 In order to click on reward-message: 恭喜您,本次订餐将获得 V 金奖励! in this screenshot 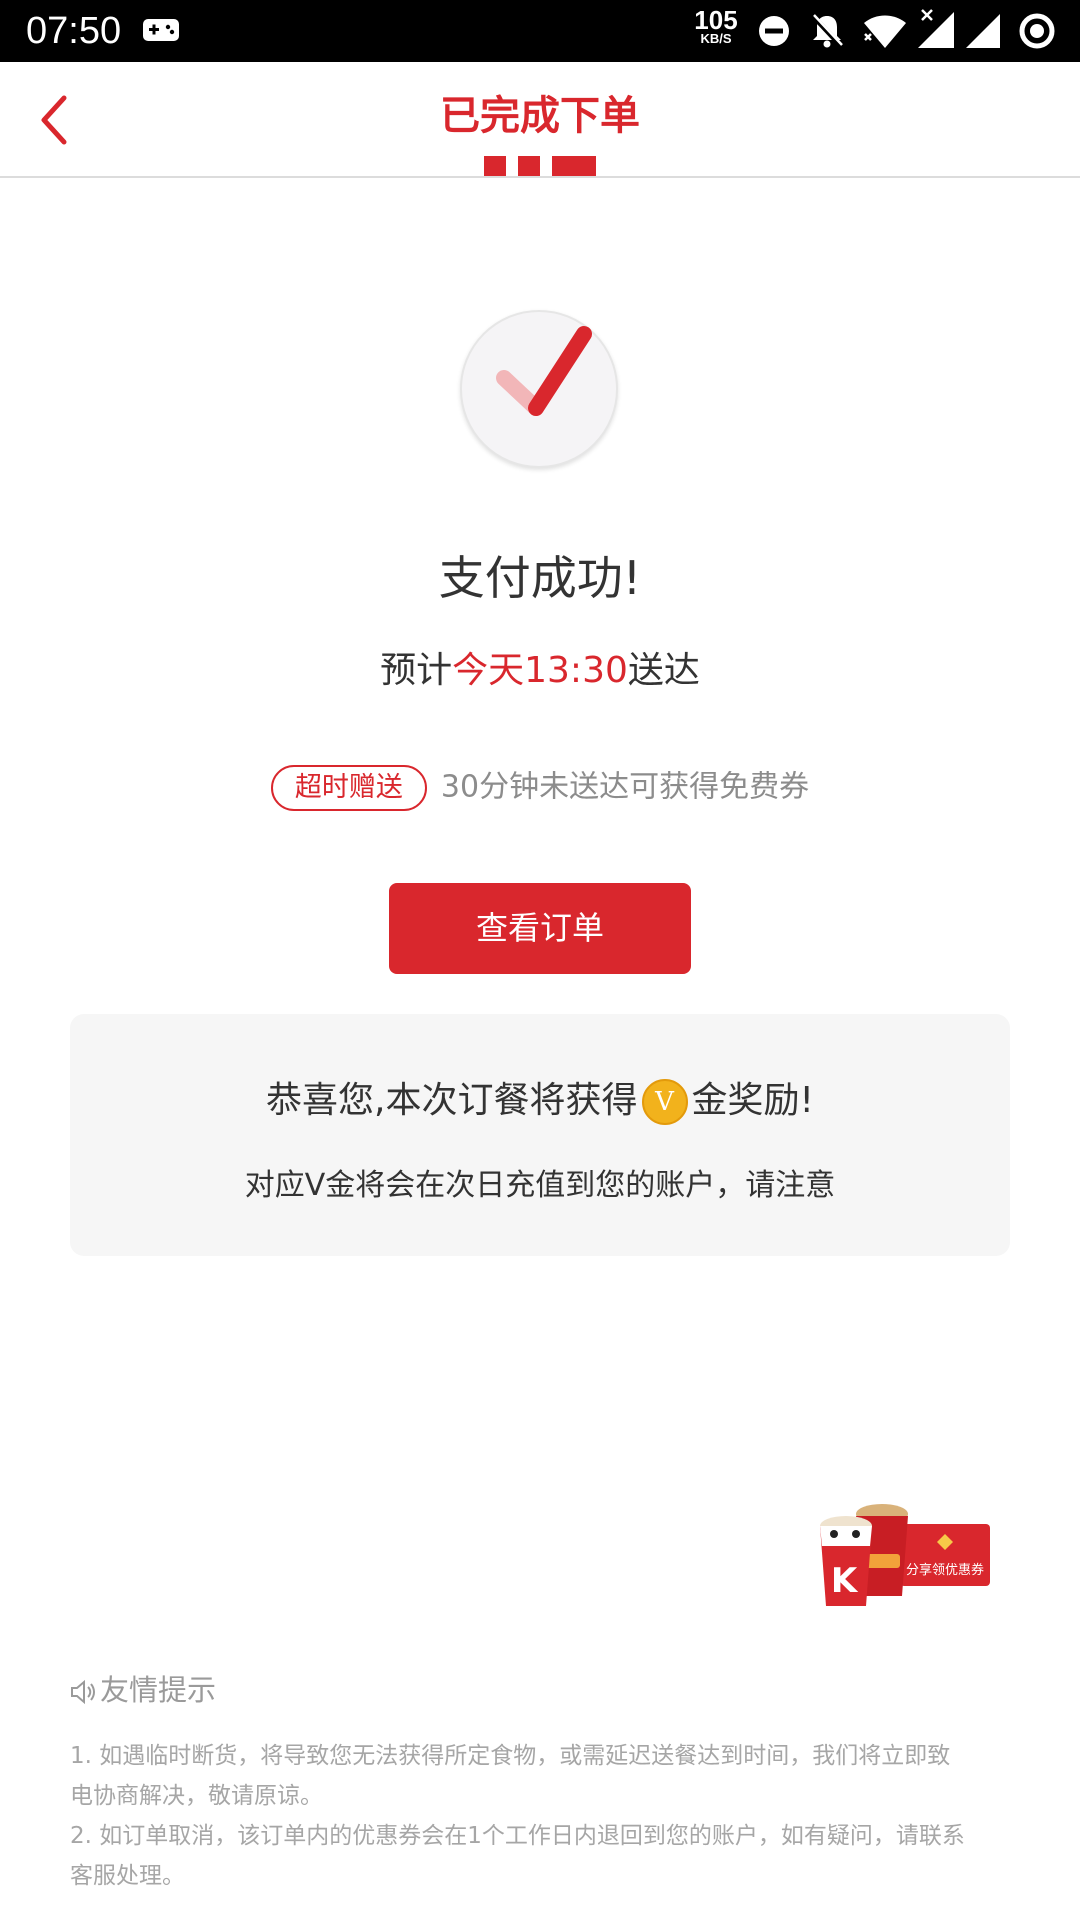, I will do `click(540, 1101)`.